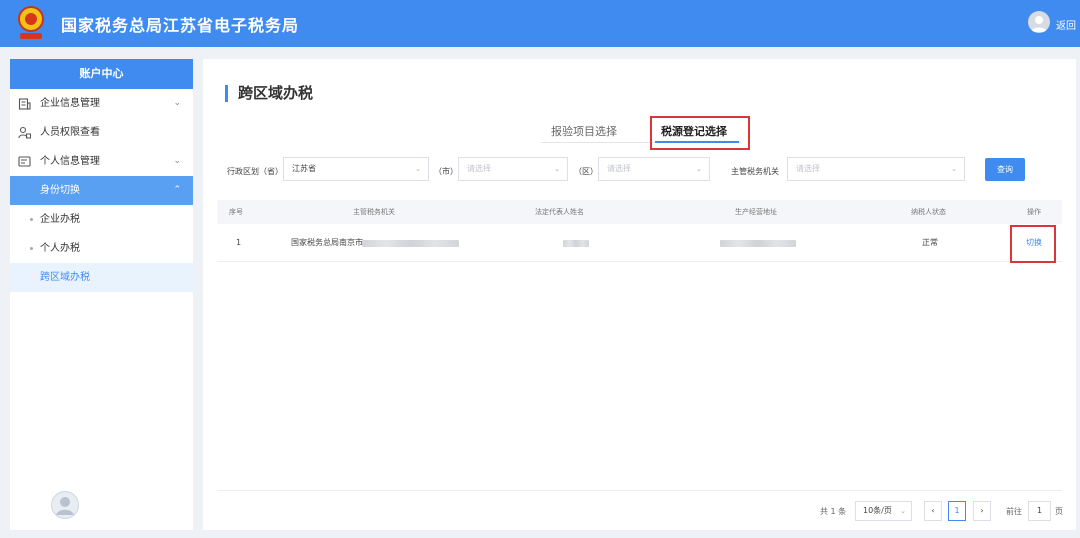 The width and height of the screenshot is (1080, 538). I want to click on district-label: （区）, so click(586, 171).